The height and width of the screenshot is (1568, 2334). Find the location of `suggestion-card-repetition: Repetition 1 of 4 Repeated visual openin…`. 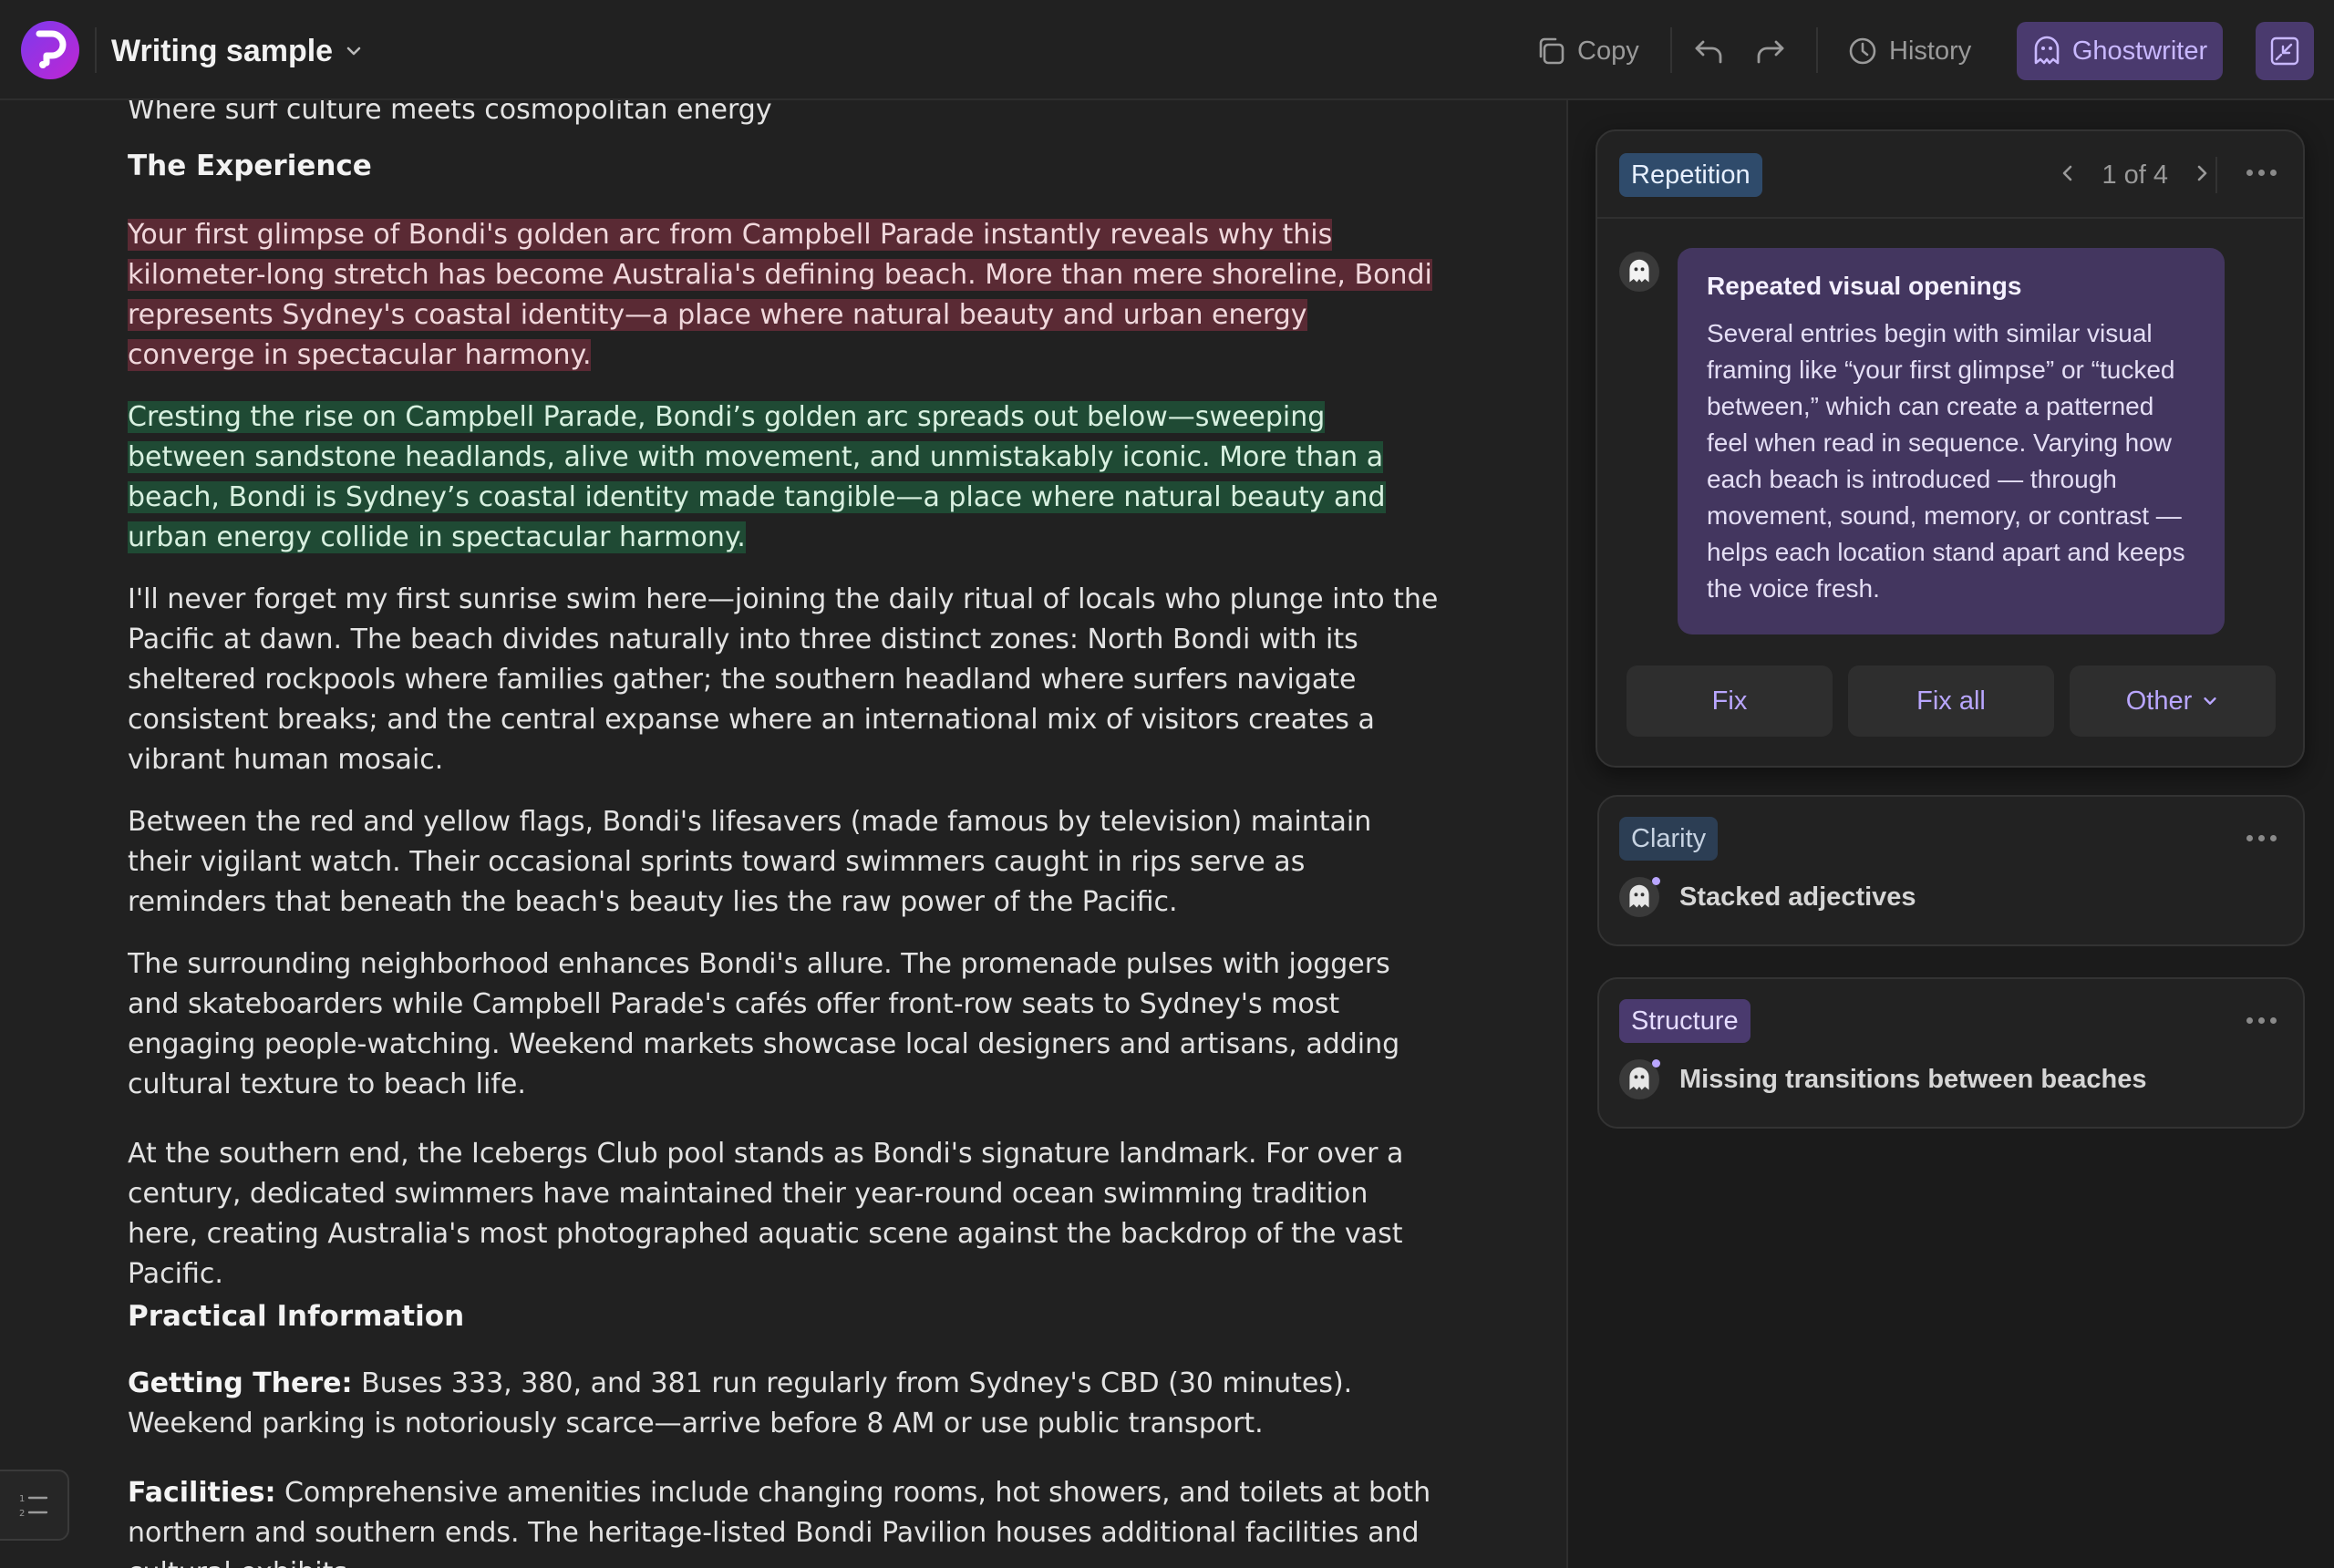

suggestion-card-repetition: Repetition 1 of 4 Repeated visual openin… is located at coordinates (1951, 448).